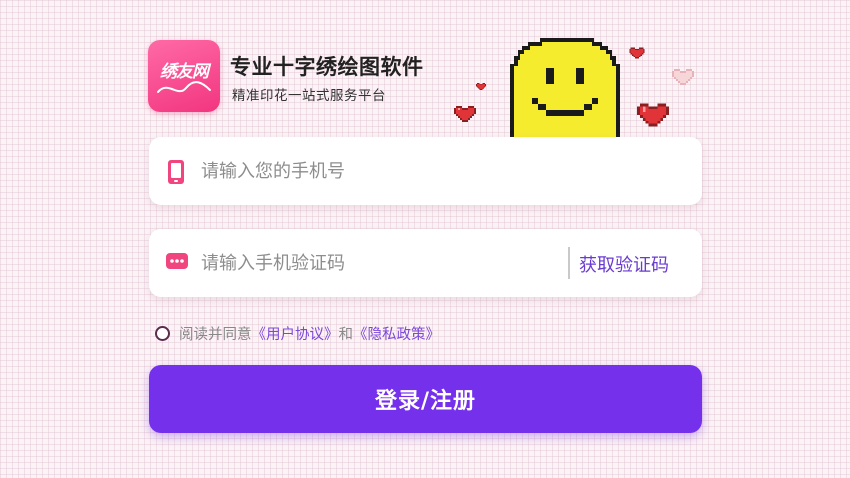  Describe the element at coordinates (371, 263) in the screenshot. I see `verification-code-input` at that location.